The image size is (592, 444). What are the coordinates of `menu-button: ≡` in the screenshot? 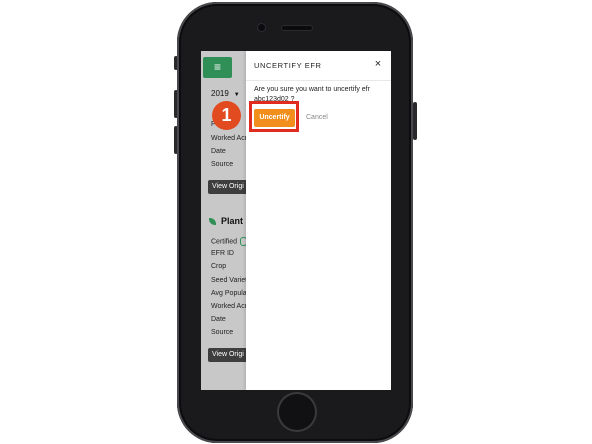 It's located at (217, 67).